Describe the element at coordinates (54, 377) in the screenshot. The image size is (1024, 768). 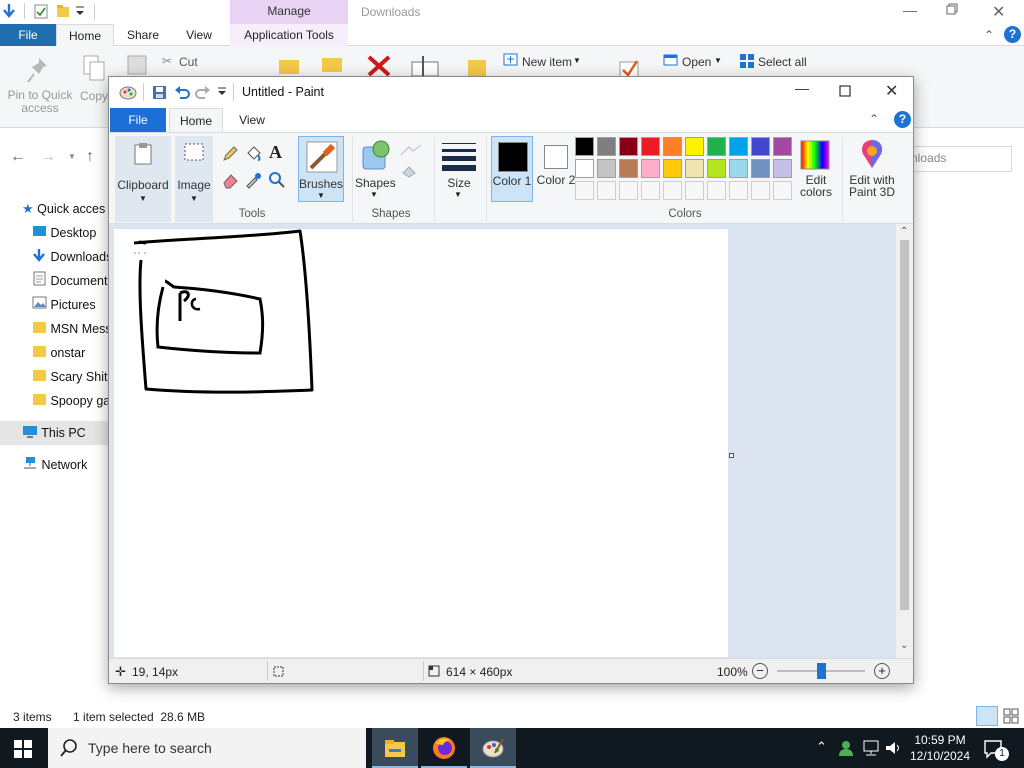
I see `sidebar-item-folder: Scary Shit` at that location.